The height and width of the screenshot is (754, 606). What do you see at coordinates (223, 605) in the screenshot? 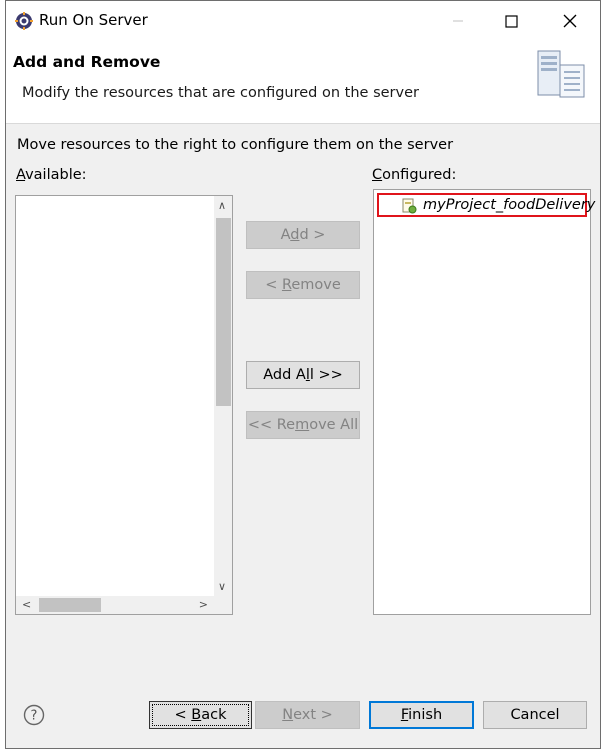
I see `scrollbar-corner` at bounding box center [223, 605].